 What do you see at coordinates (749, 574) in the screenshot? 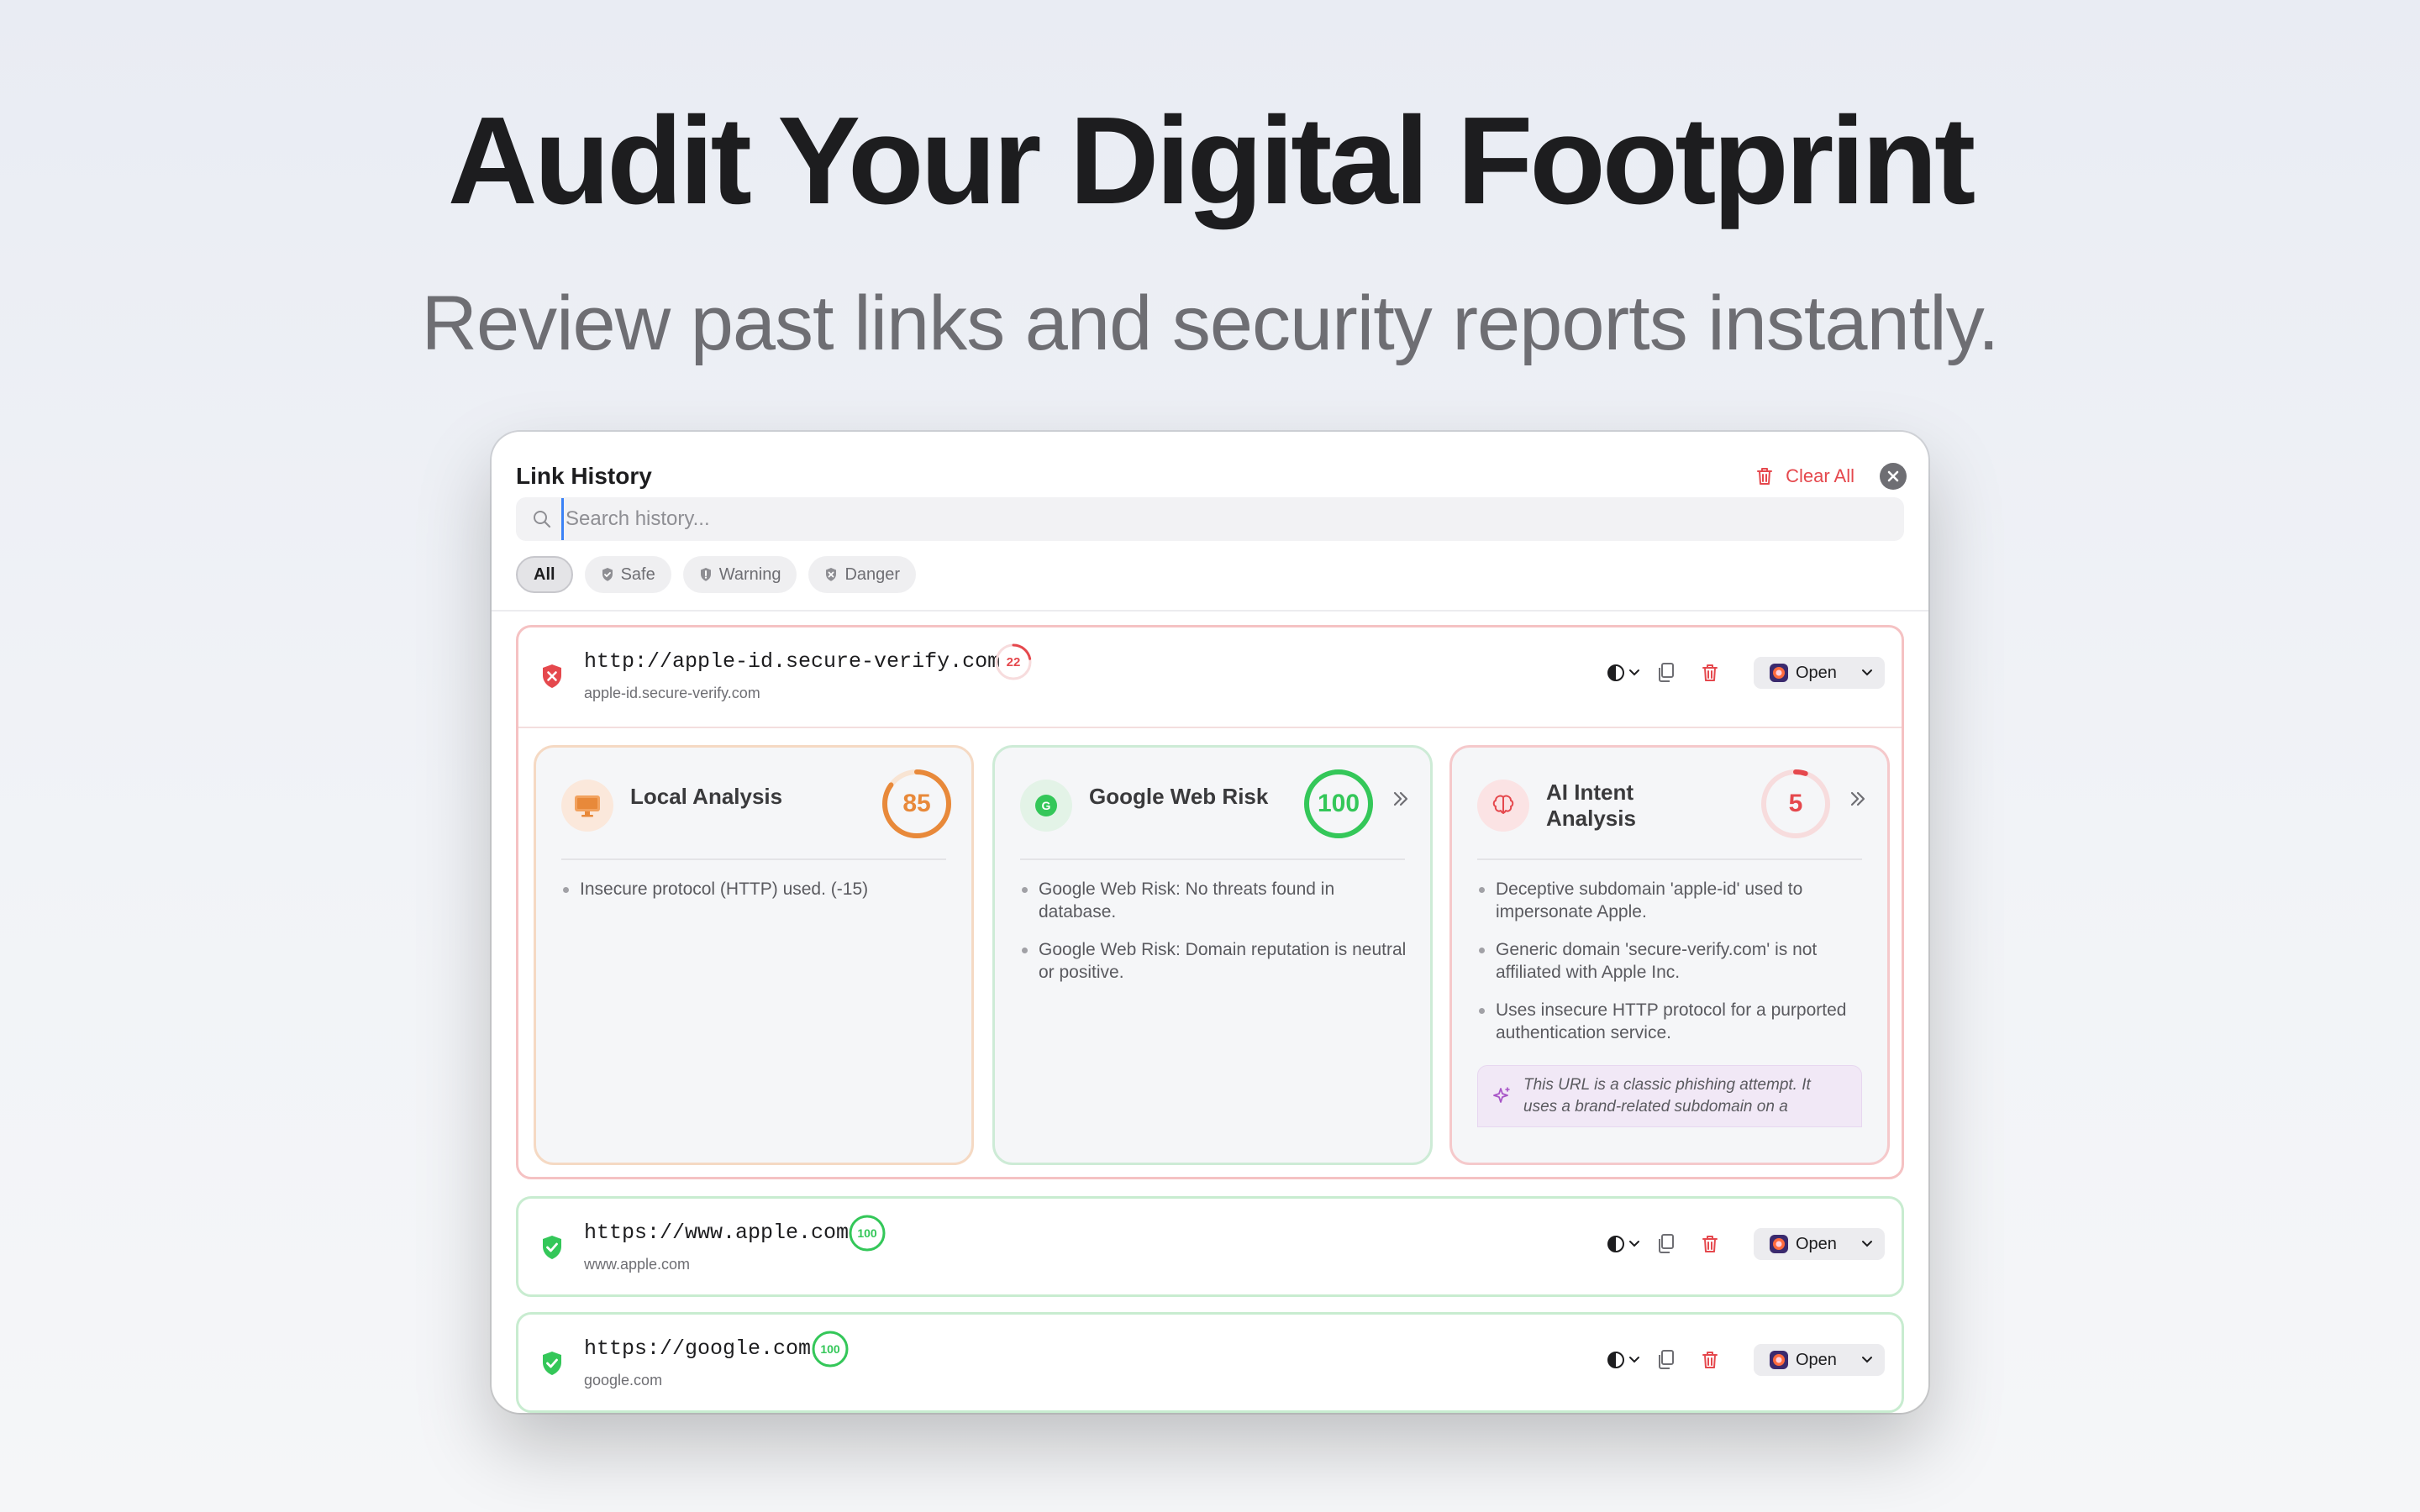
I see `filter-warning-label: Warning` at bounding box center [749, 574].